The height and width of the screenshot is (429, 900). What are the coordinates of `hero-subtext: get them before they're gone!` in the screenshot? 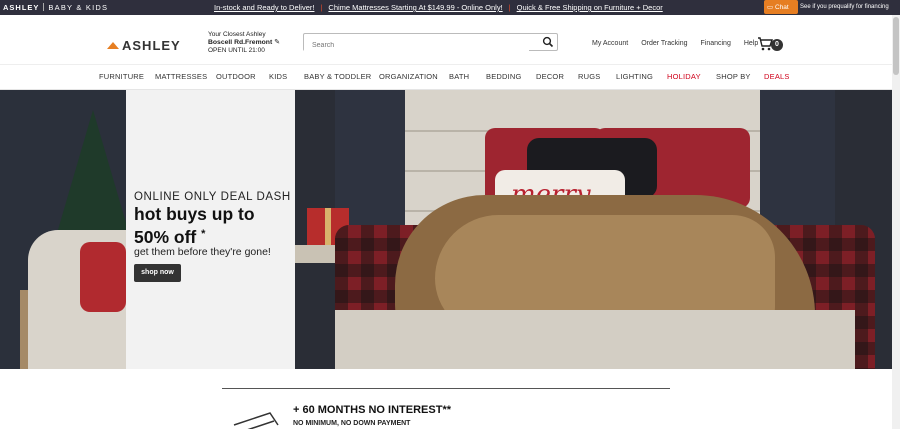 It's located at (202, 252).